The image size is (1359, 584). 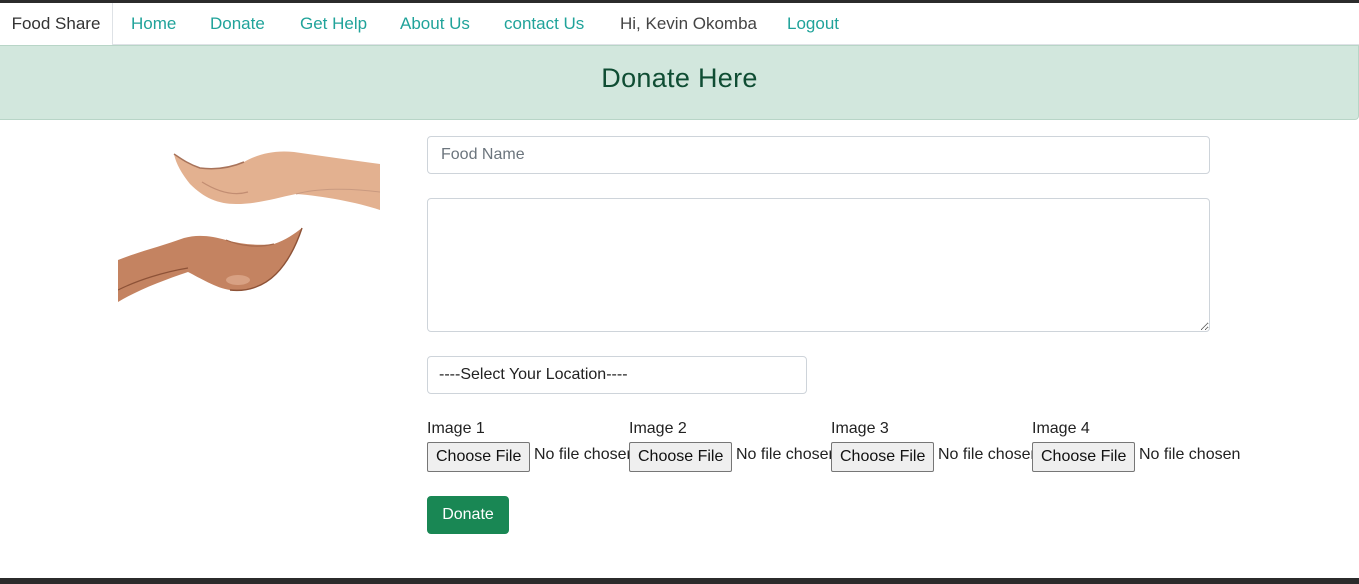 What do you see at coordinates (617, 375) in the screenshot?
I see `location-select: ----Select Your Location----` at bounding box center [617, 375].